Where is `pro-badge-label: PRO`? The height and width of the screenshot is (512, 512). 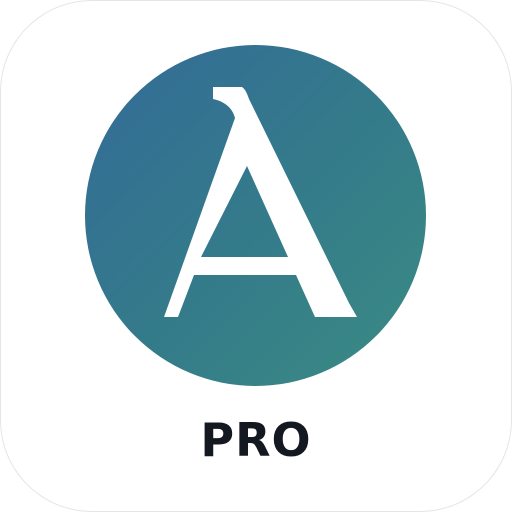
pro-badge-label: PRO is located at coordinates (256, 440).